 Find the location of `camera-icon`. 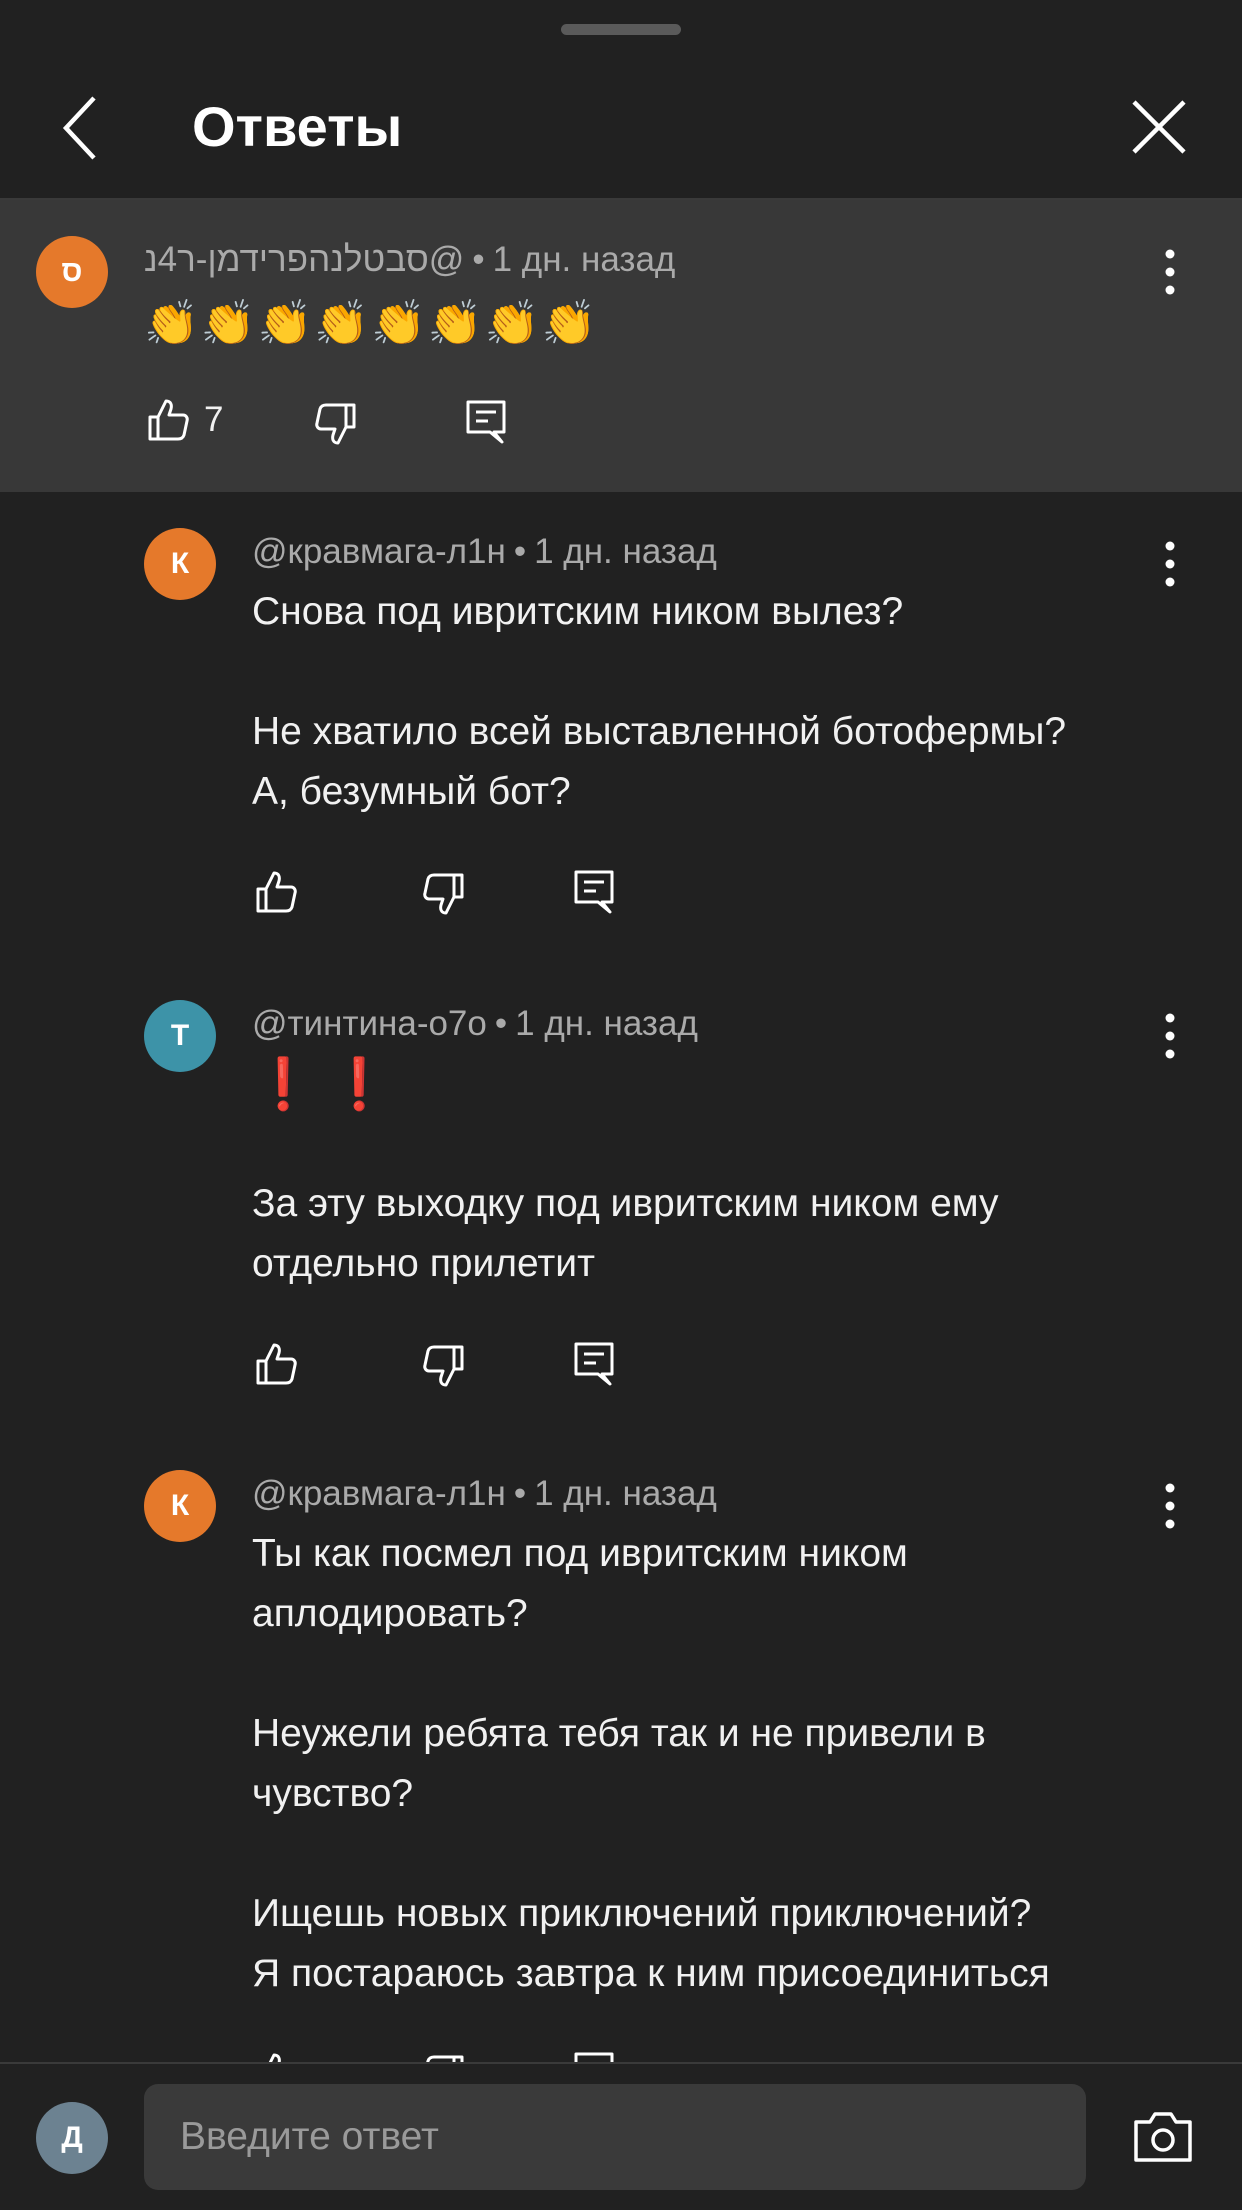

camera-icon is located at coordinates (1163, 2137).